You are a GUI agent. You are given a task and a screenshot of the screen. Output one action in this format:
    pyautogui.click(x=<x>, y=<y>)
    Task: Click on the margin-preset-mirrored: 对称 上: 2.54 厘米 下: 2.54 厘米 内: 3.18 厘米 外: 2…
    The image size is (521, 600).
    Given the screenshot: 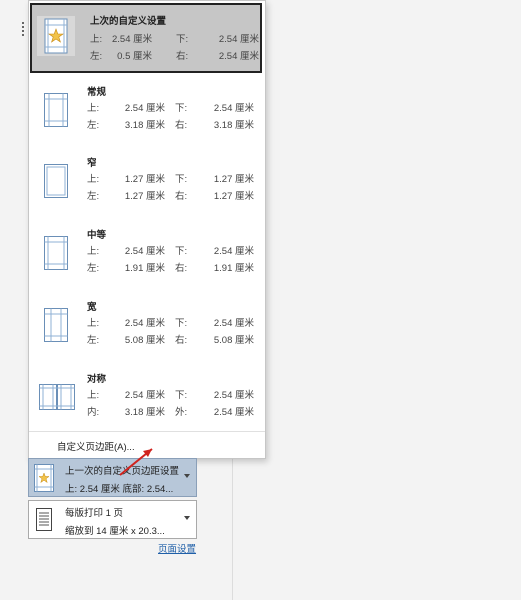 What is the action you would take?
    pyautogui.click(x=147, y=401)
    